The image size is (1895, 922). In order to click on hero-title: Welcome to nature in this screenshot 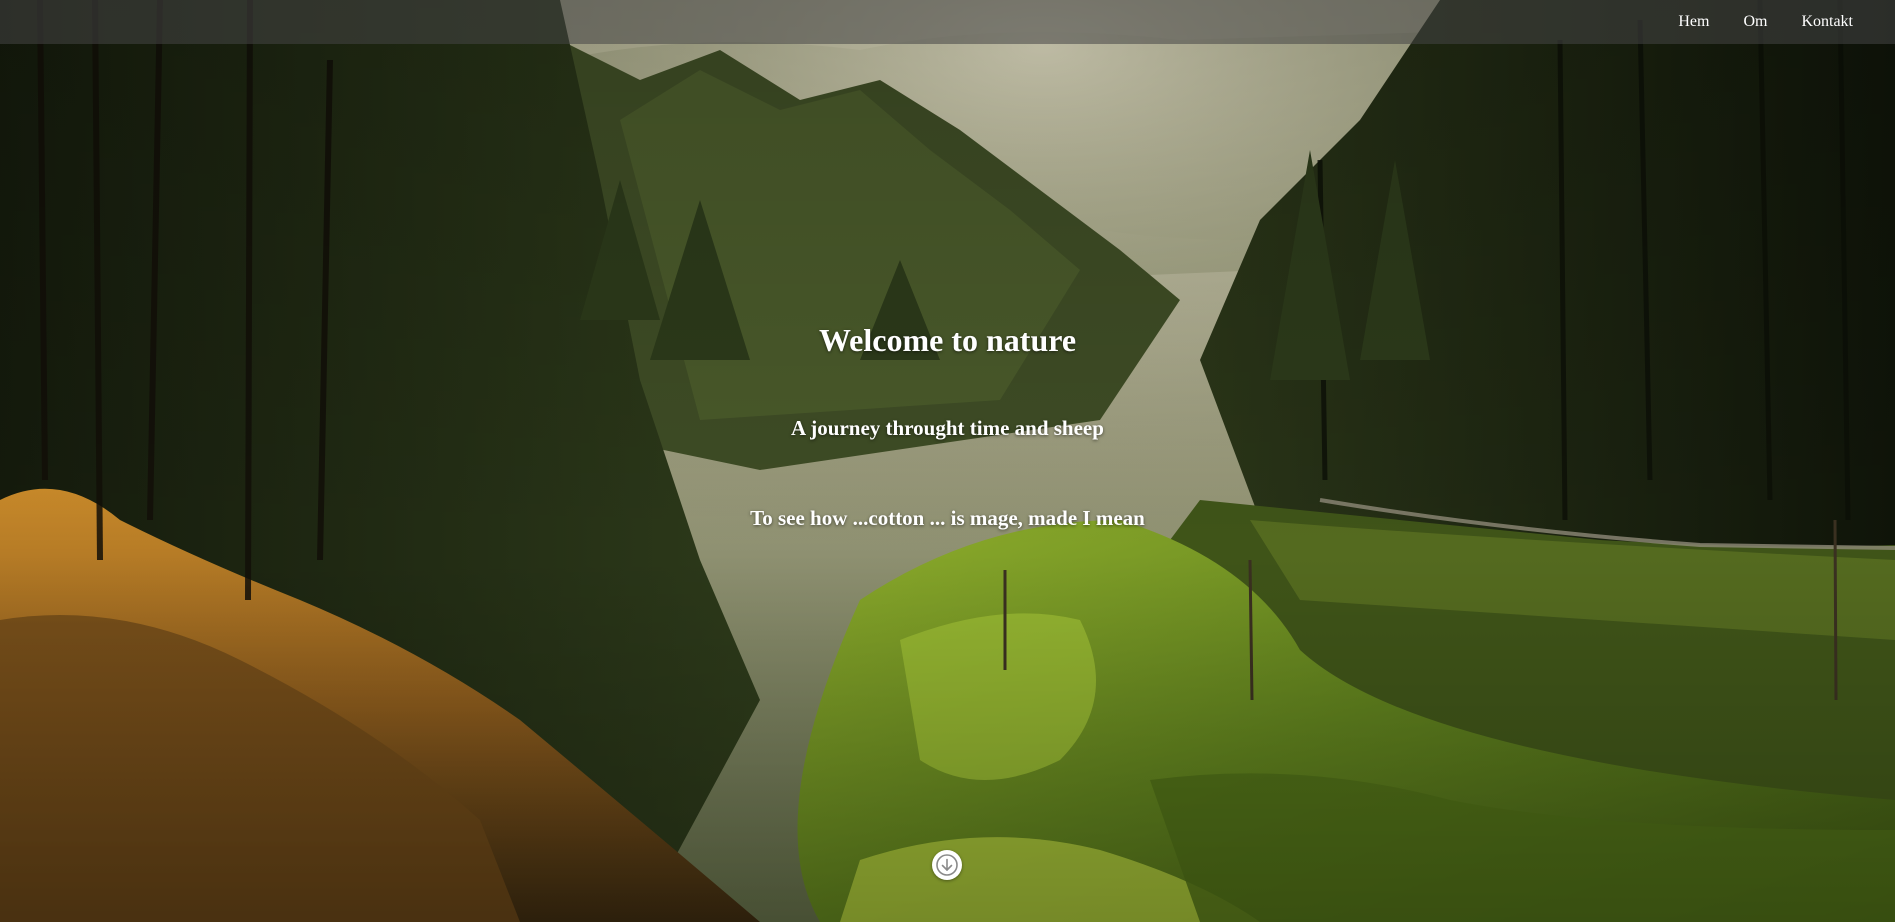, I will do `click(947, 340)`.